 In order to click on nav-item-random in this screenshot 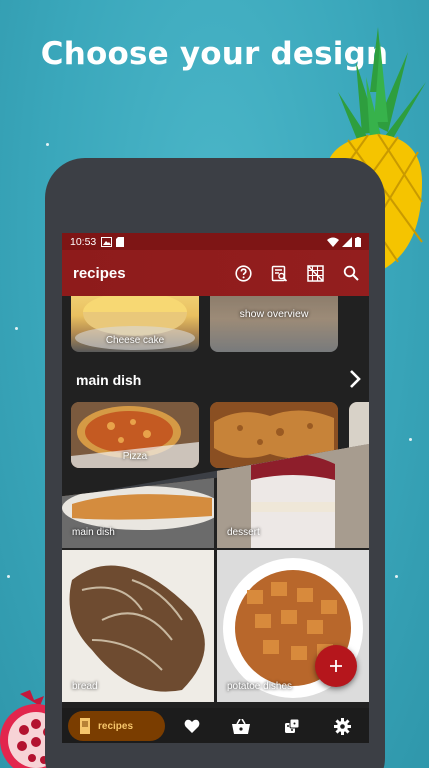, I will do `click(292, 726)`.